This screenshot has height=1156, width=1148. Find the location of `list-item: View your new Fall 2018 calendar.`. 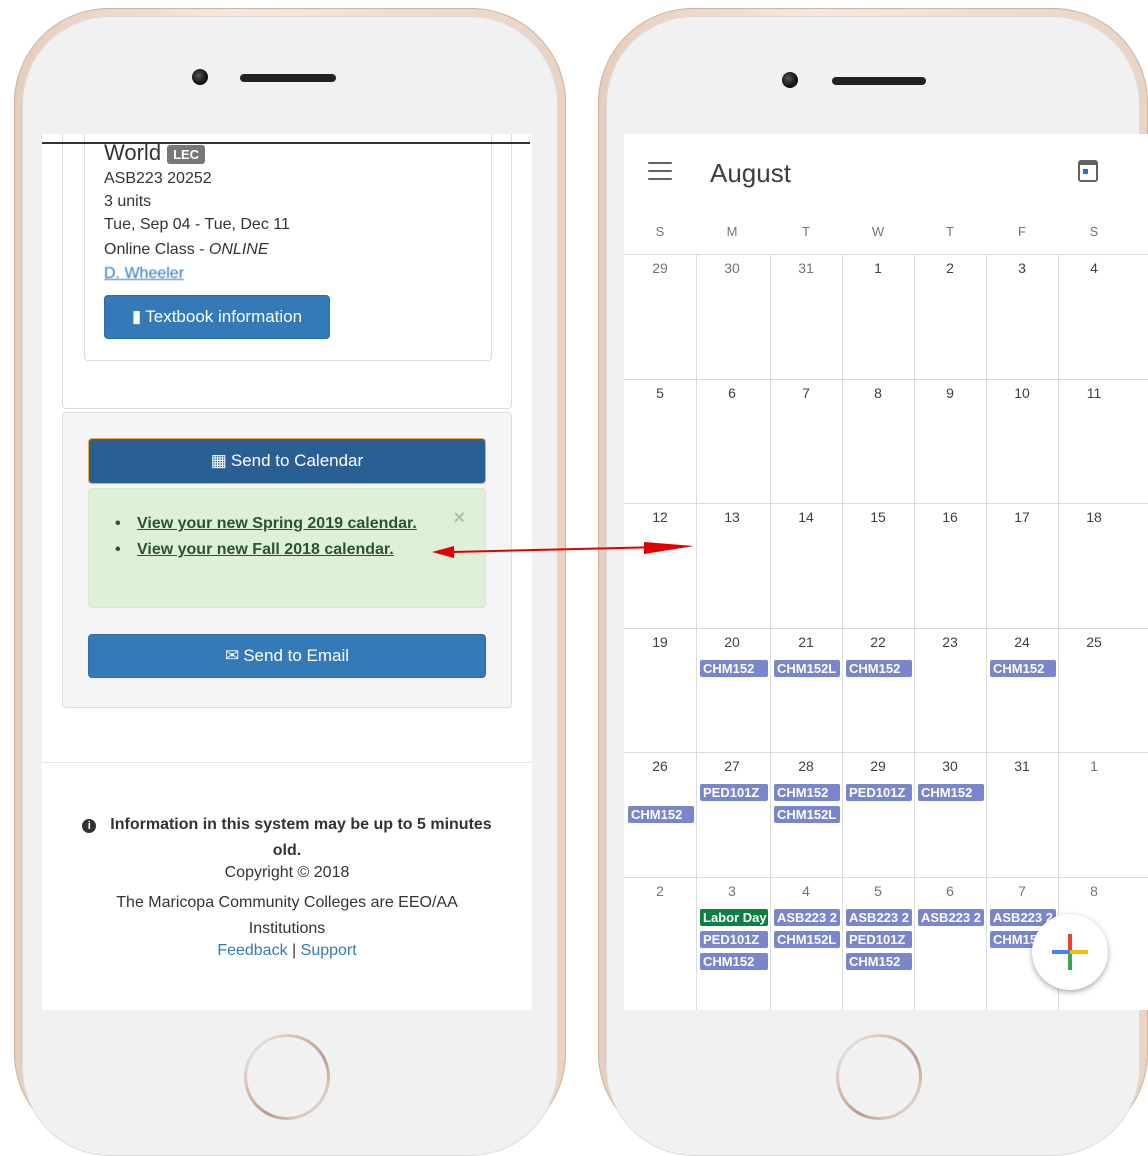

list-item: View your new Fall 2018 calendar. is located at coordinates (280, 550).